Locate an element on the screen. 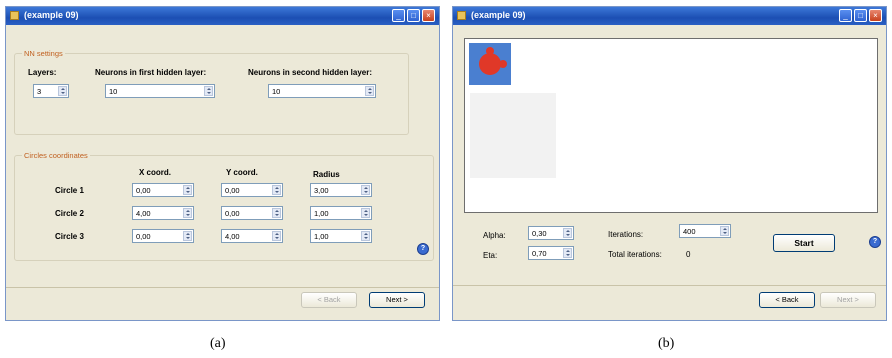  spinner-value: 3 is located at coordinates (39, 91).